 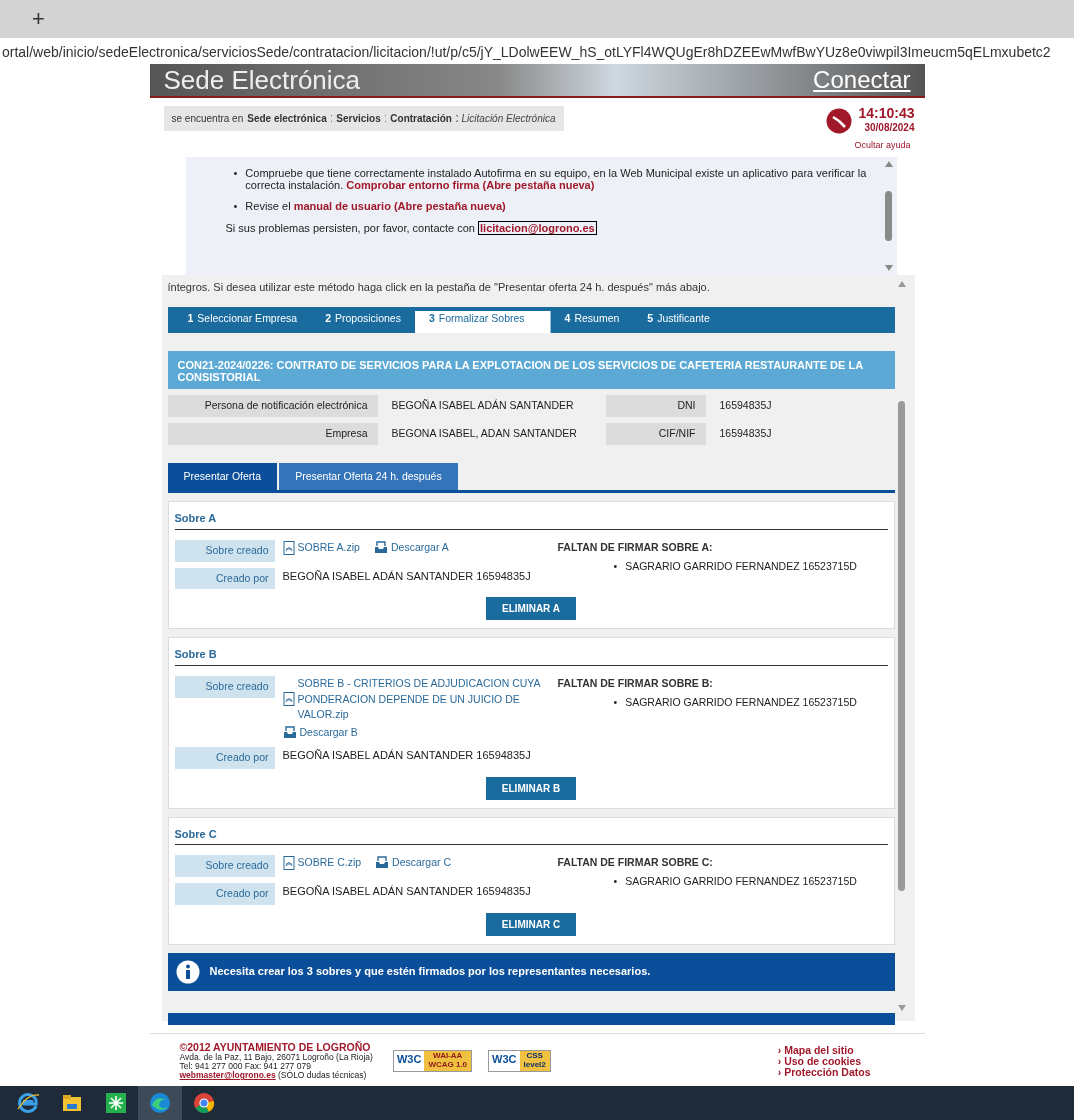 What do you see at coordinates (678, 320) in the screenshot?
I see `step-tab: 5 Justificante` at bounding box center [678, 320].